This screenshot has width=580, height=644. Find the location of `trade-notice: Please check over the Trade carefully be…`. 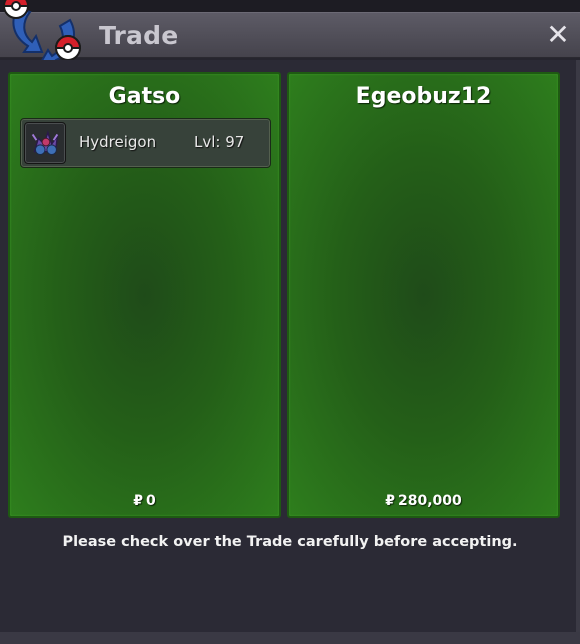

trade-notice: Please check over the Trade carefully be… is located at coordinates (290, 542).